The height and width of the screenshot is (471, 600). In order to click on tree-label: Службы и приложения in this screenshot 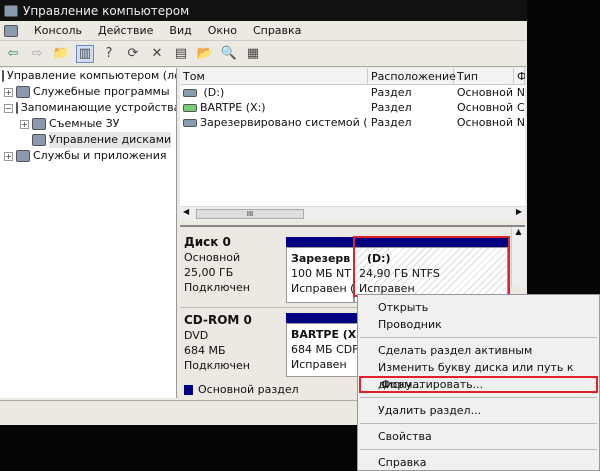, I will do `click(100, 155)`.